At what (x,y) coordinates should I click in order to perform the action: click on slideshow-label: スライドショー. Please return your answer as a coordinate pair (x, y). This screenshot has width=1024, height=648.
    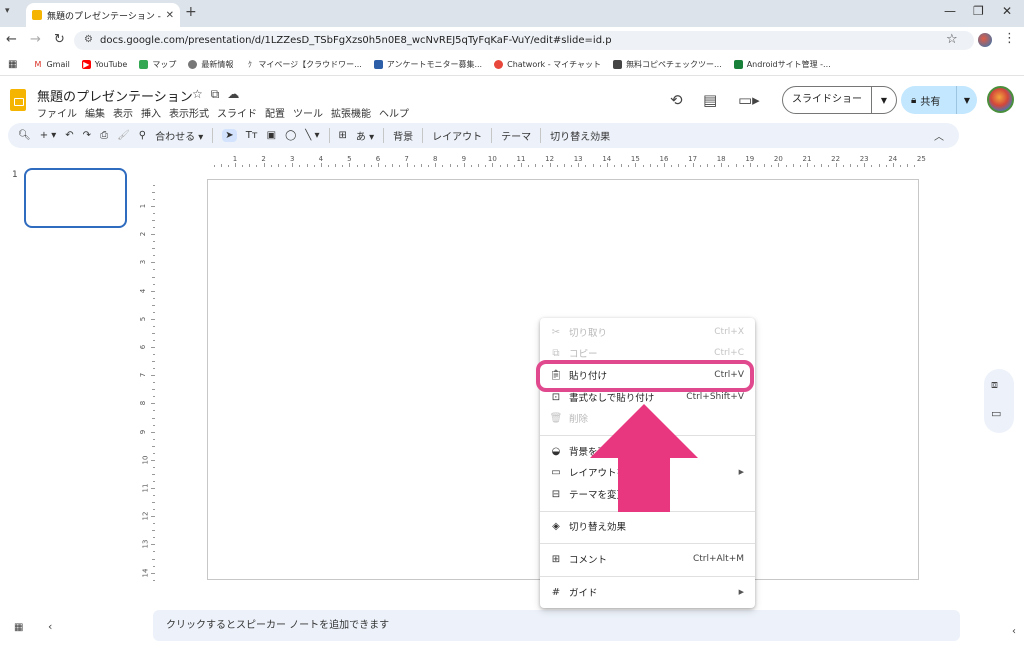
    Looking at the image, I should click on (827, 100).